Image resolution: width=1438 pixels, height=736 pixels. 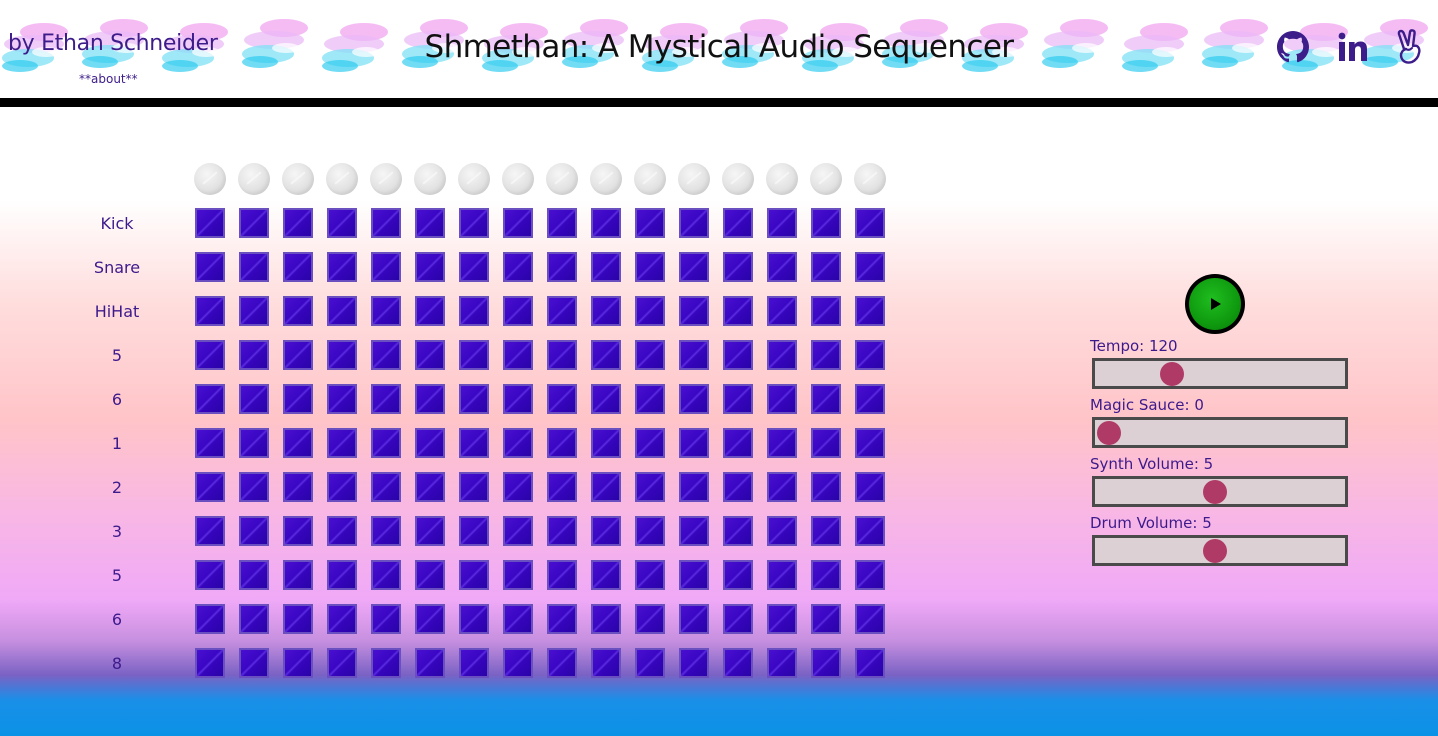 I want to click on drum-volume-slider, so click(x=1220, y=550).